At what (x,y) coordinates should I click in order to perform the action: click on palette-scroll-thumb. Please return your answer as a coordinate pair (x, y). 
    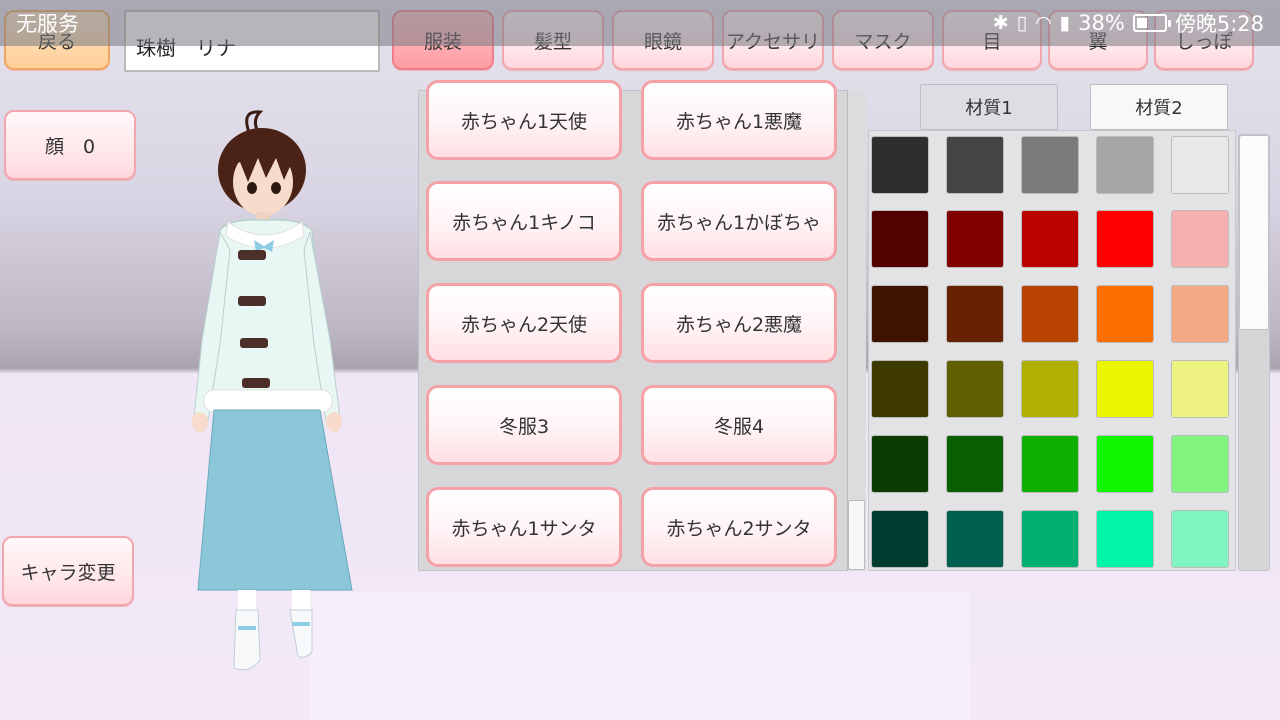
    Looking at the image, I should click on (1254, 232).